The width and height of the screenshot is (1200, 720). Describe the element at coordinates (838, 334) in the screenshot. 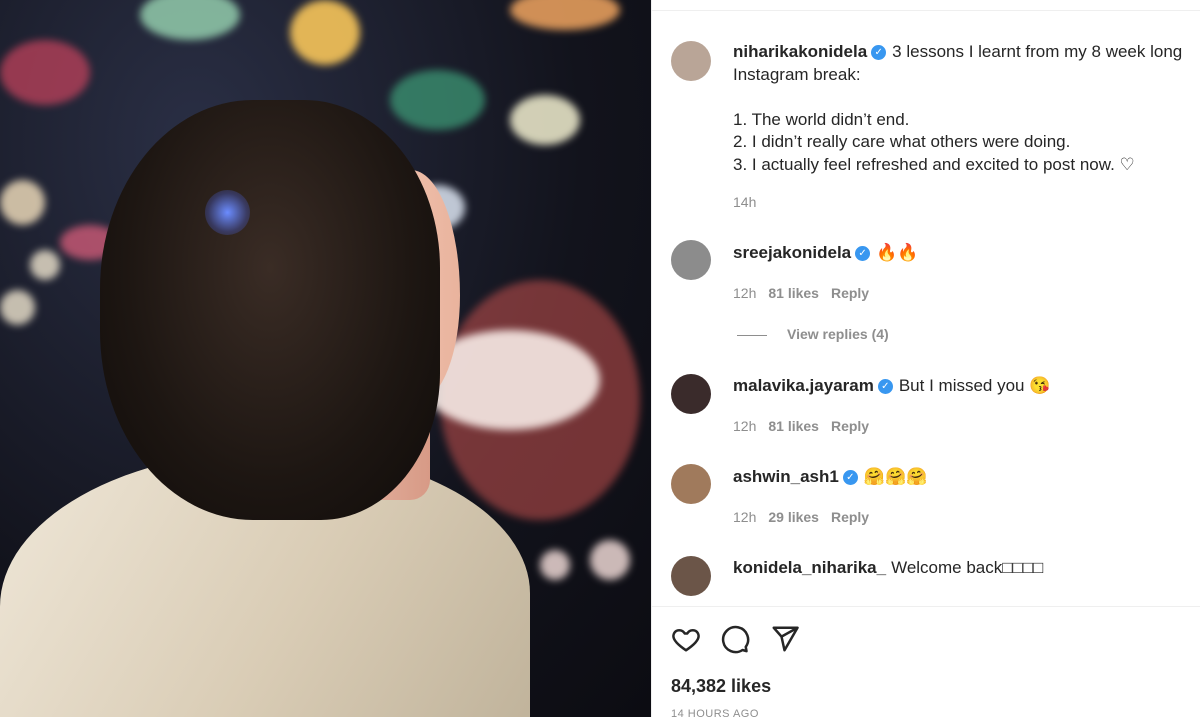

I see `view-replies-label: View replies (4)` at that location.